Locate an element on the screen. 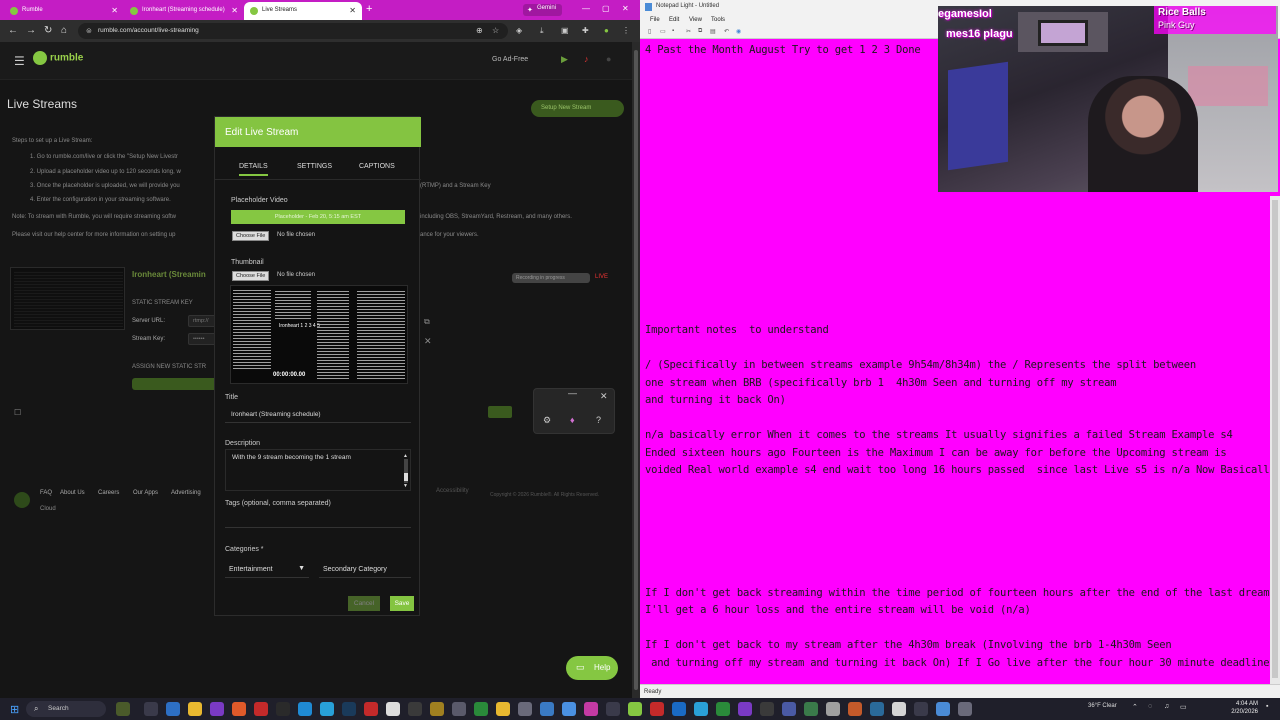 The width and height of the screenshot is (1280, 720). clear-icon: ✕ is located at coordinates (428, 341).